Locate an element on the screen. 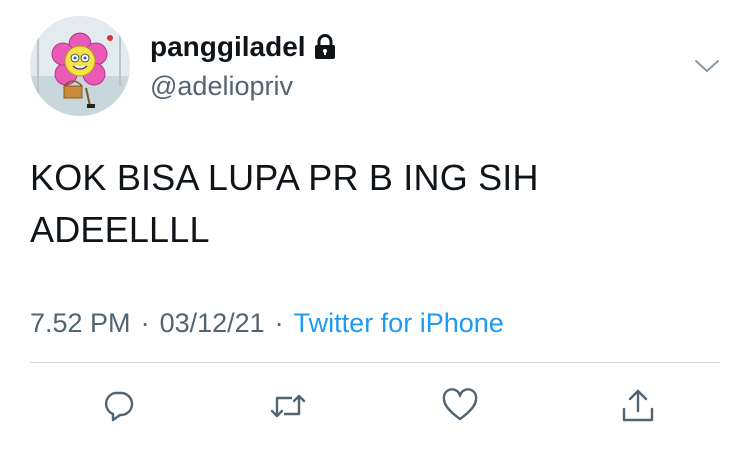 The image size is (750, 451). share-icon is located at coordinates (638, 405).